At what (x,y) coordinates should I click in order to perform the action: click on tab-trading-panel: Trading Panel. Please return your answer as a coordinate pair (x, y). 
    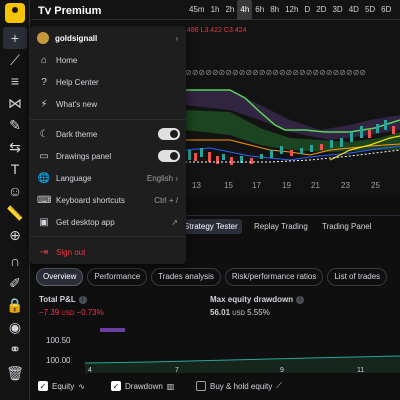
    Looking at the image, I should click on (347, 226).